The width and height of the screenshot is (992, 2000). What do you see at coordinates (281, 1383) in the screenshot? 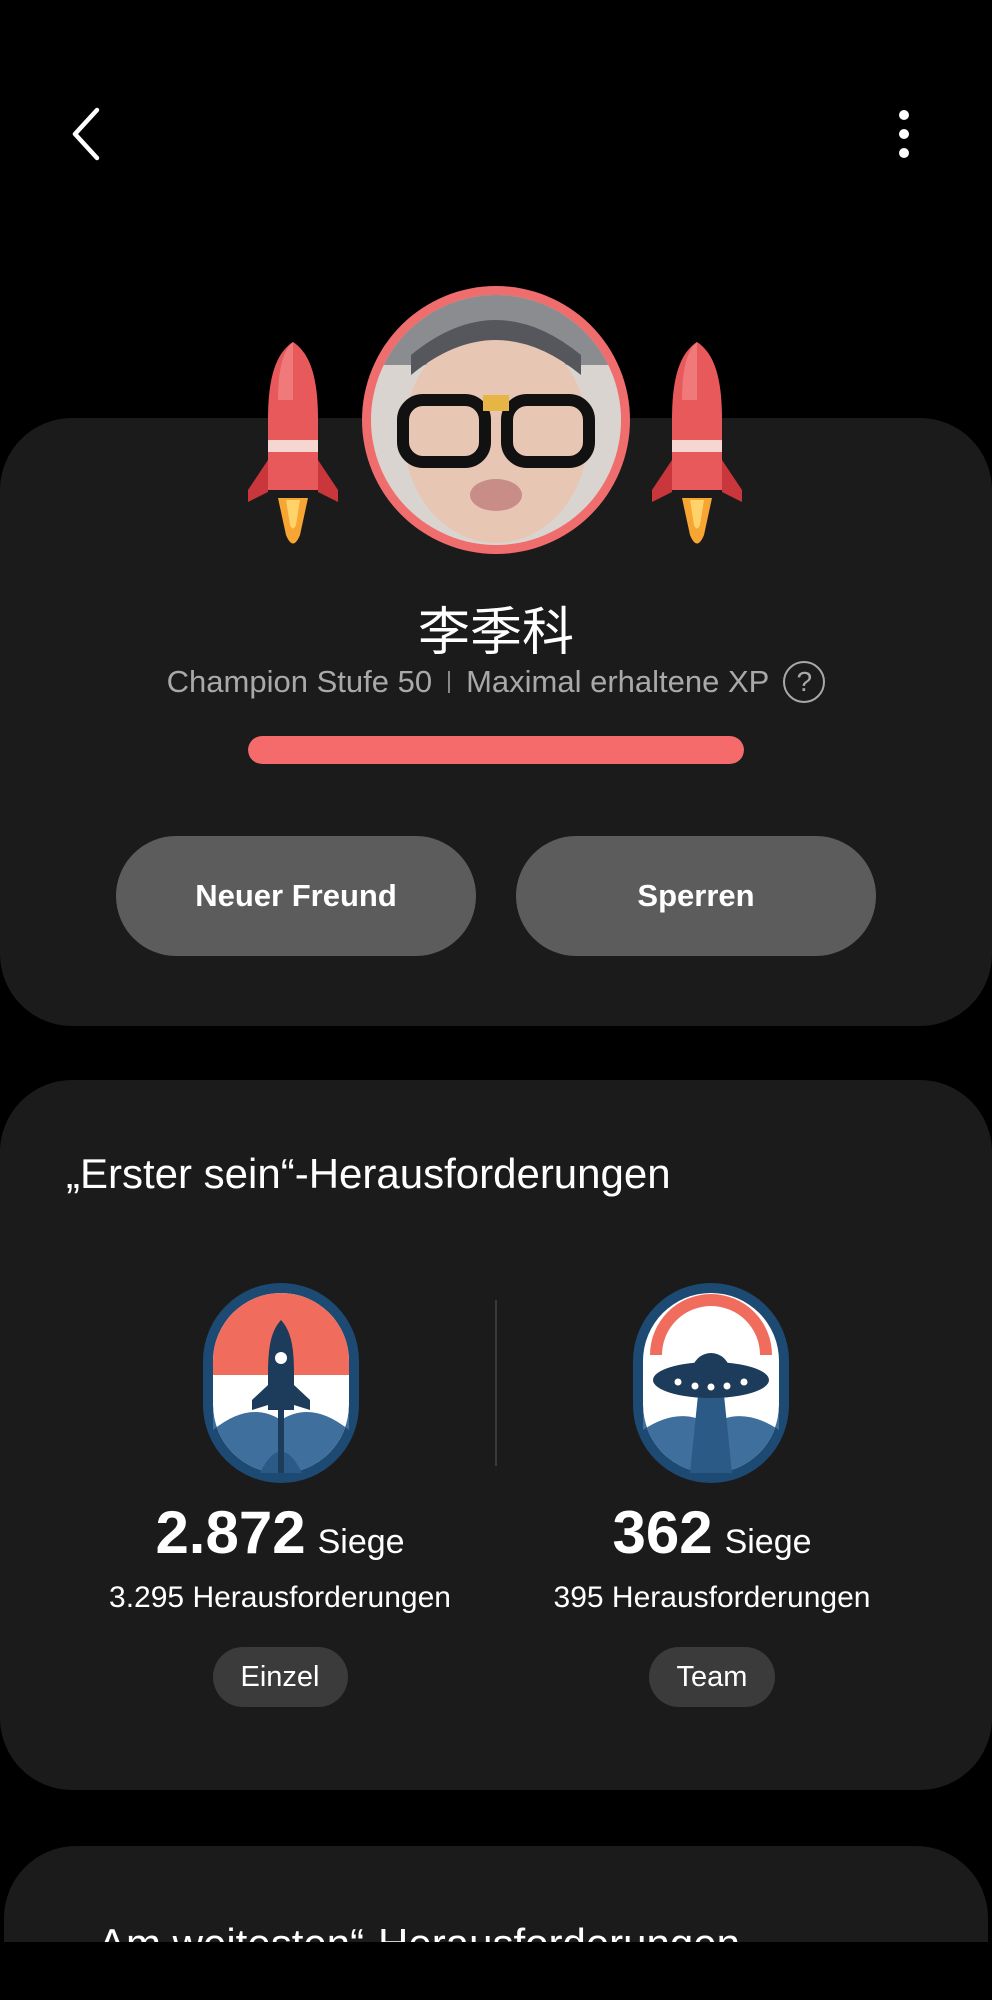
I see `rocket-badge-icon` at bounding box center [281, 1383].